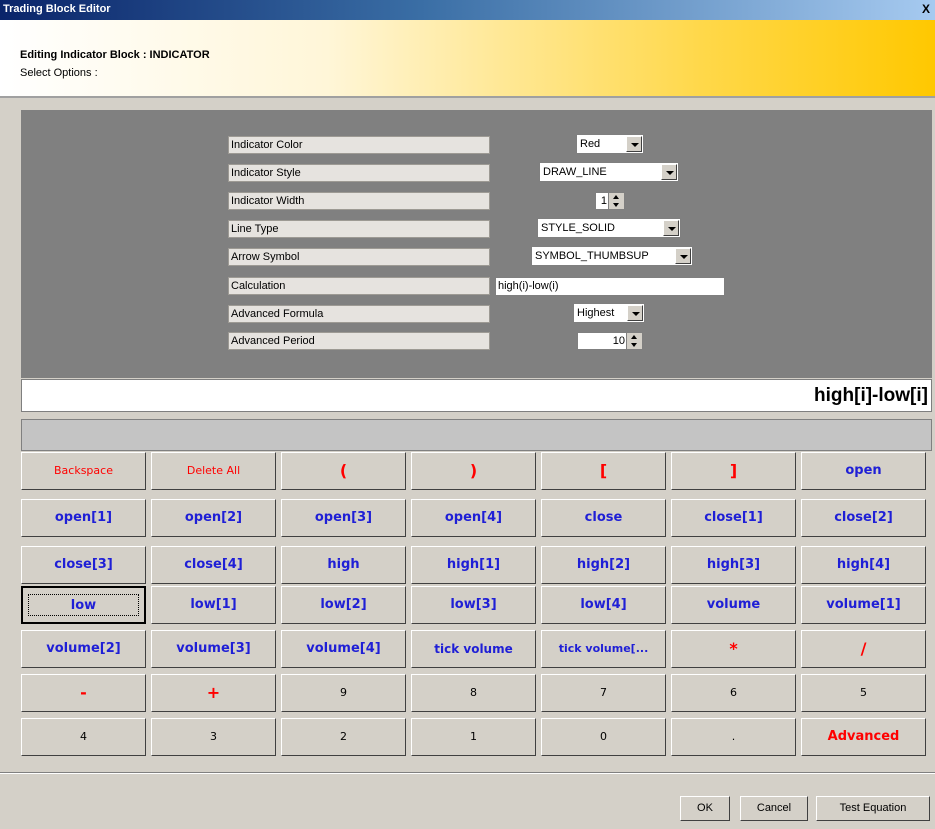  What do you see at coordinates (343, 565) in the screenshot?
I see `high-button: high` at bounding box center [343, 565].